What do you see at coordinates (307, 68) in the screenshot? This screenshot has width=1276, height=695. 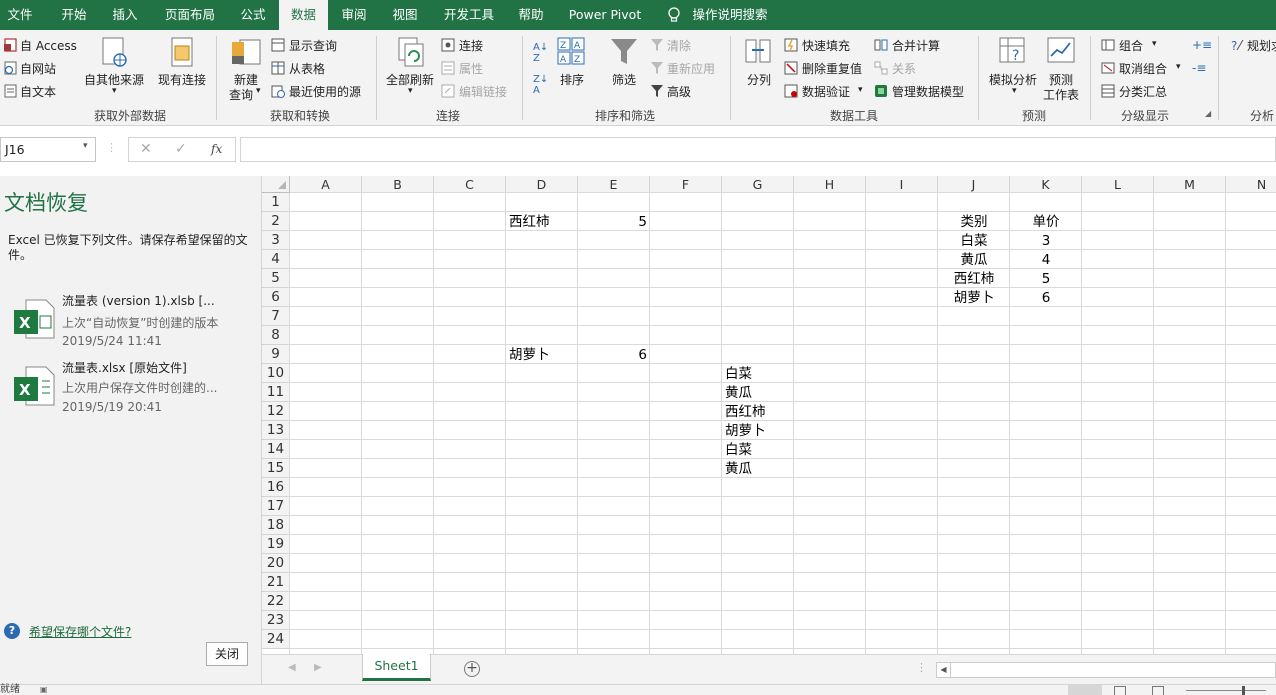 I see `from-table-button: 从表格` at bounding box center [307, 68].